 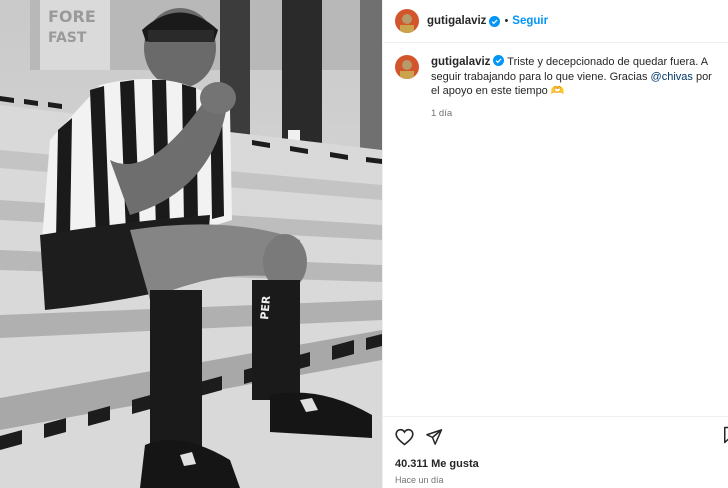 I want to click on svg-text: FORE, so click(x=72, y=16).